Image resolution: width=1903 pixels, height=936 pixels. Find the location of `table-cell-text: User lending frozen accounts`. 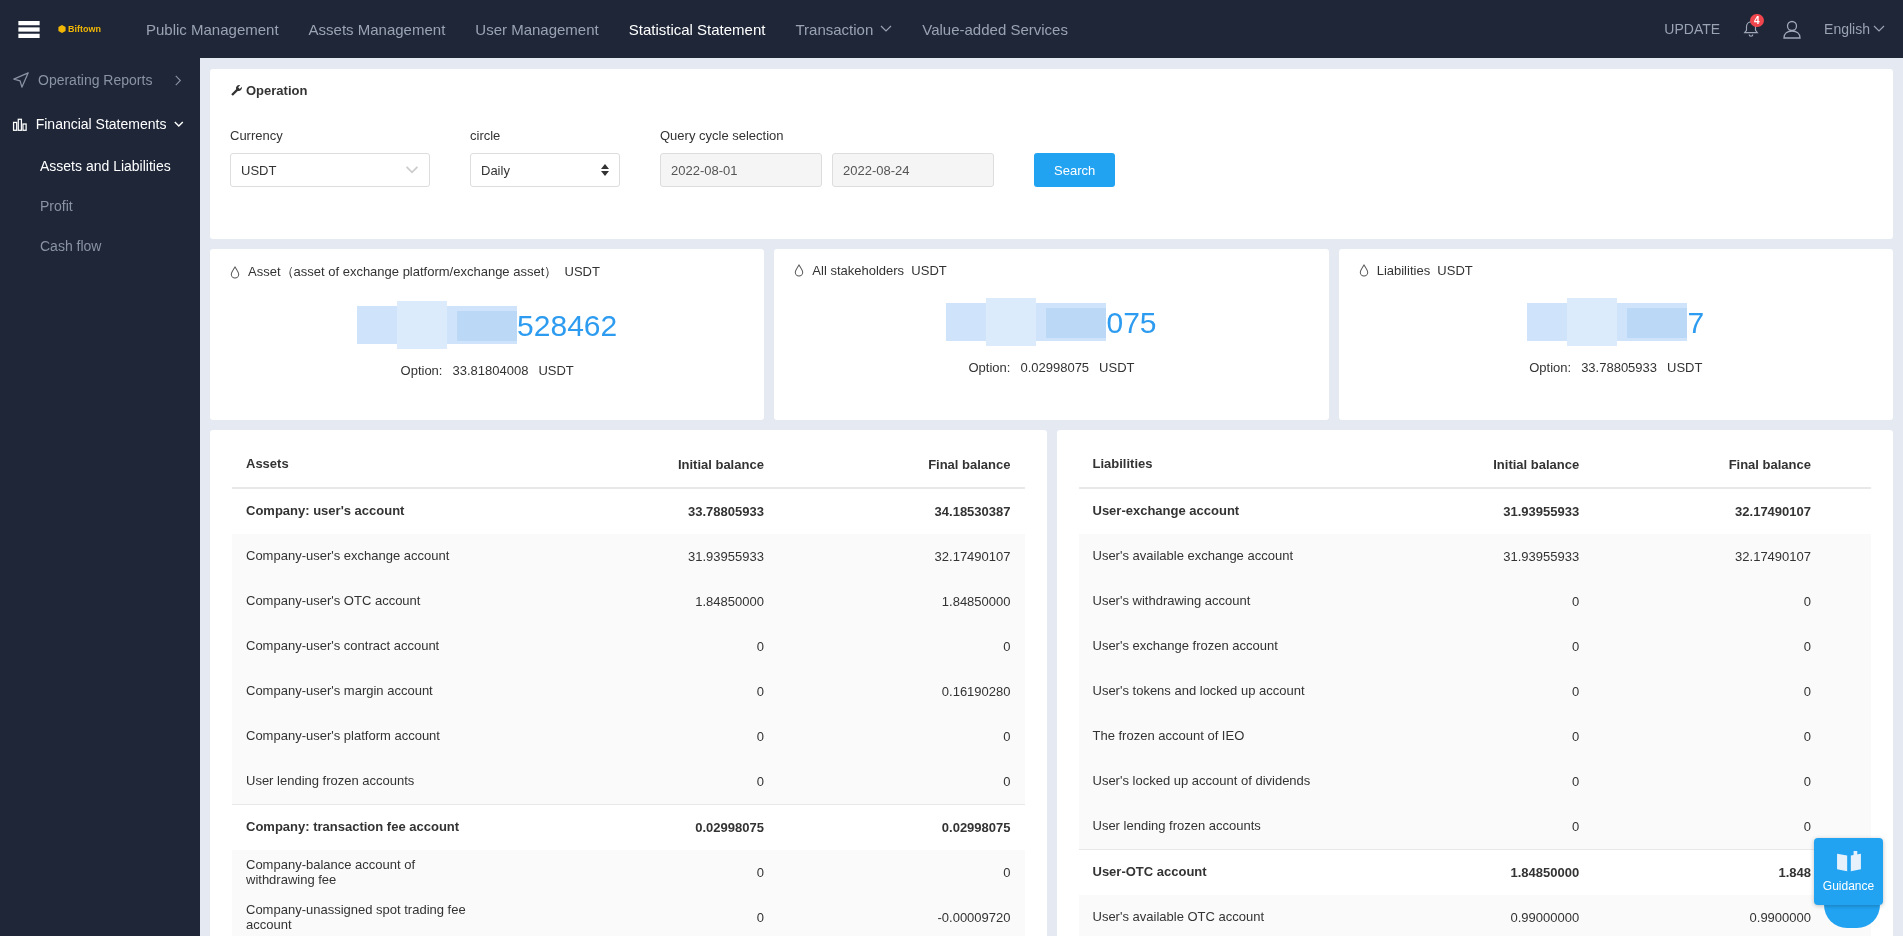

table-cell-text: User lending frozen accounts is located at coordinates (1177, 826).